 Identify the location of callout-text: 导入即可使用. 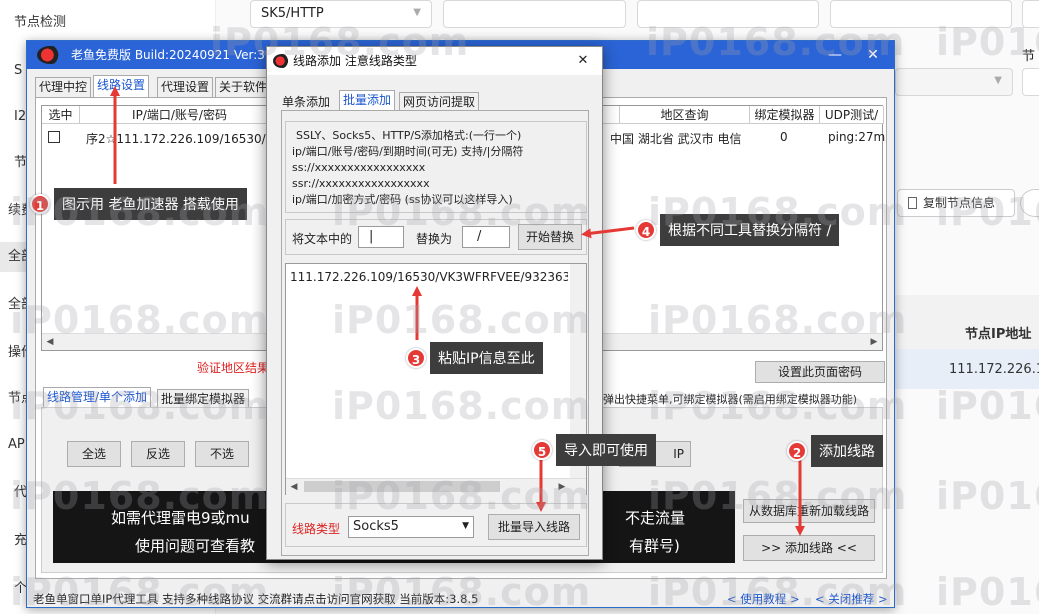
(606, 450).